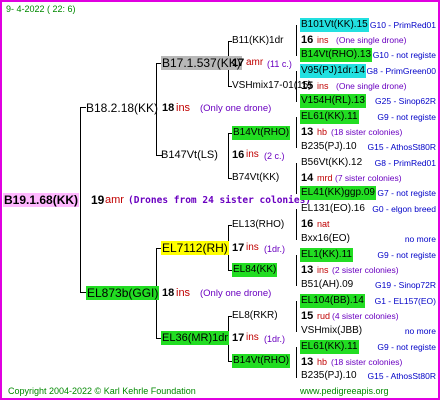  What do you see at coordinates (122, 108) in the screenshot?
I see `gen2-mother: B18.2.18(KK)` at bounding box center [122, 108].